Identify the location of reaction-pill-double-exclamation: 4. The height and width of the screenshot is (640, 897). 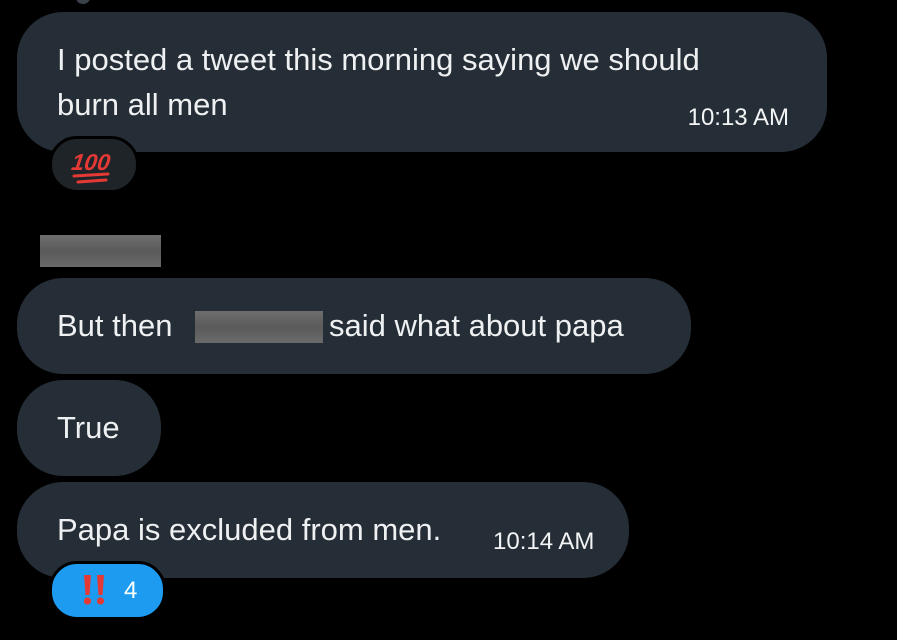
(107, 590).